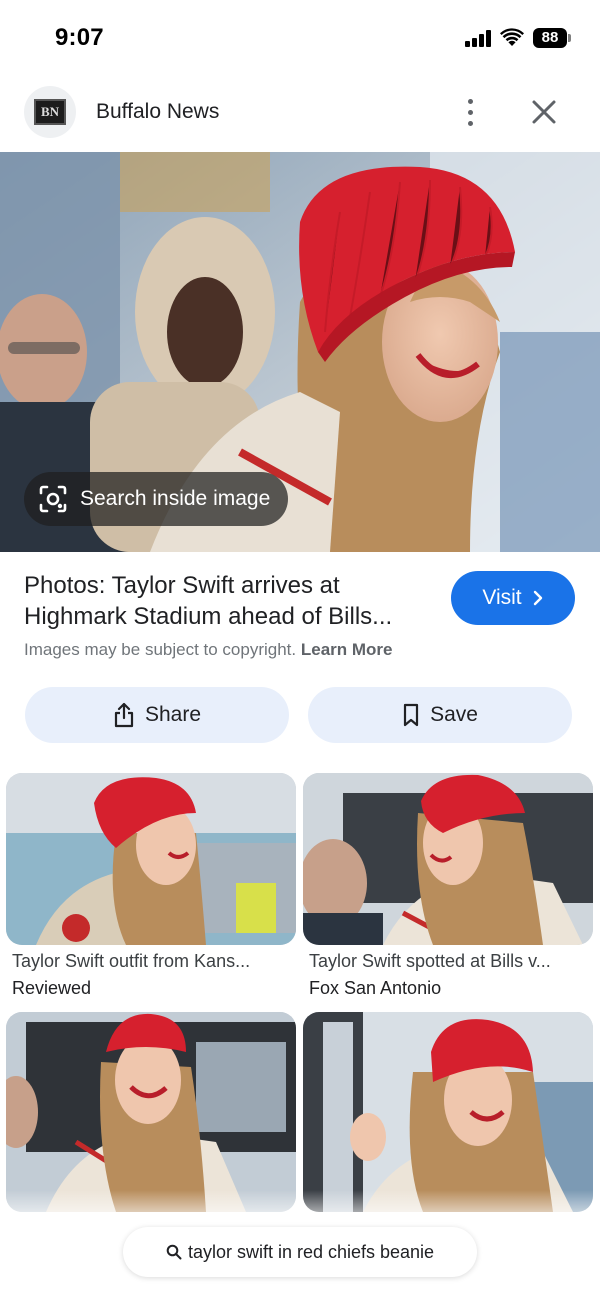 Image resolution: width=600 pixels, height=1298 pixels. I want to click on cellular-signal-icon, so click(478, 38).